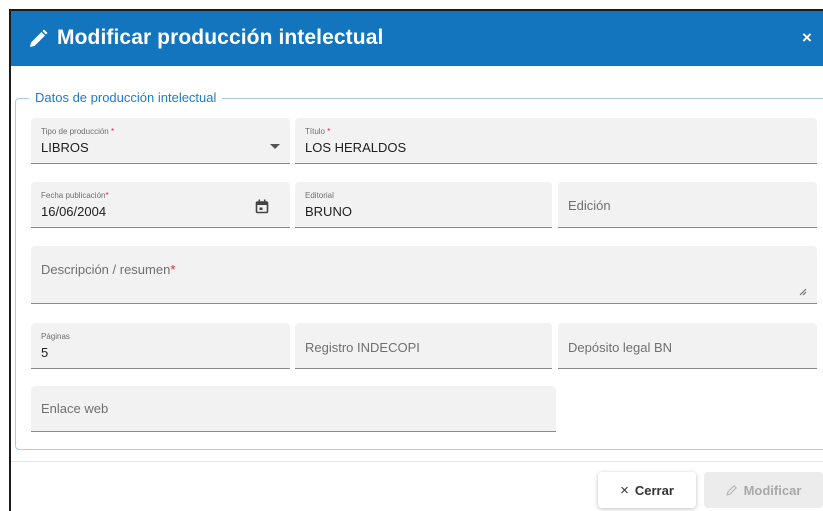  I want to click on registro-indecopi-field: Registro INDECOPI, so click(423, 346).